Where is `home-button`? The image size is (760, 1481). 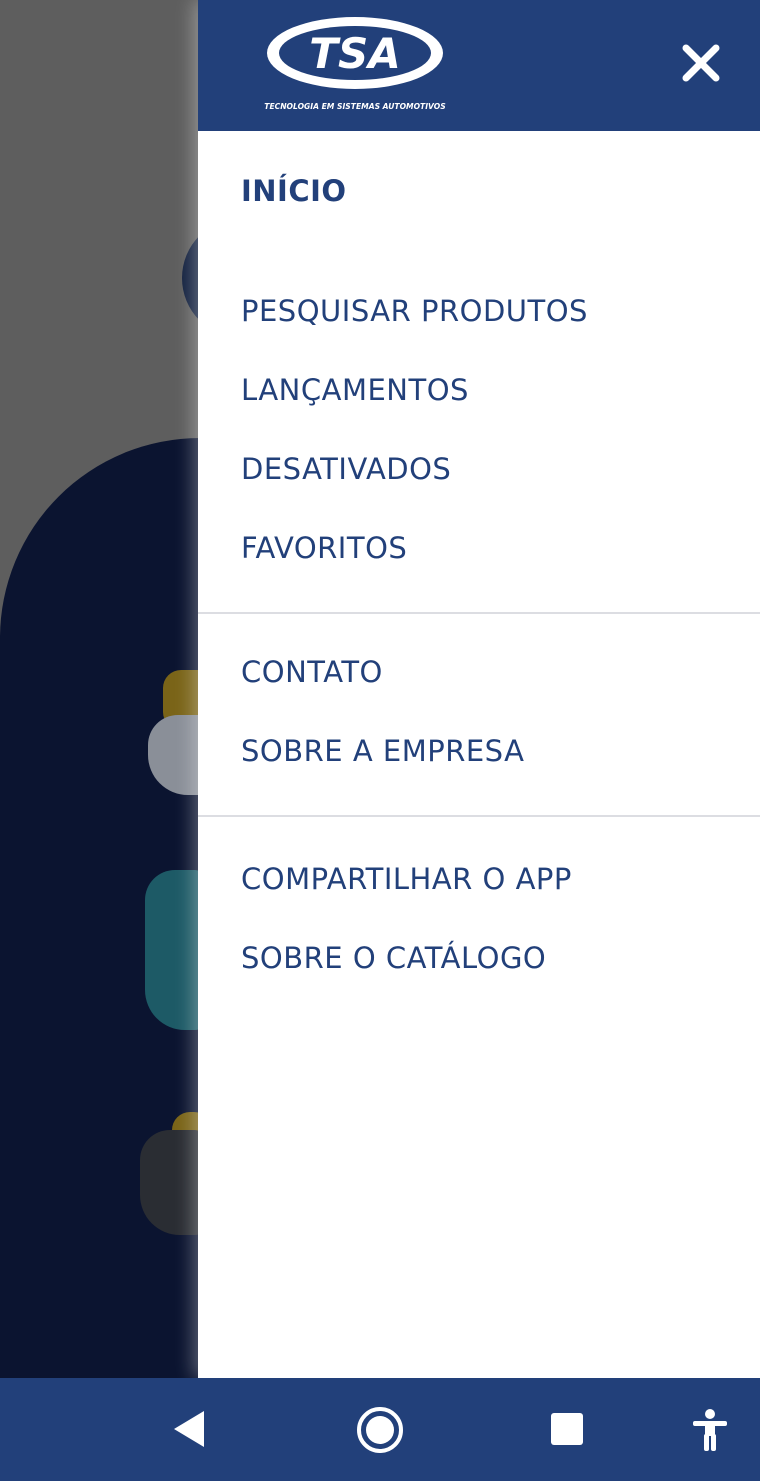
home-button is located at coordinates (380, 1430).